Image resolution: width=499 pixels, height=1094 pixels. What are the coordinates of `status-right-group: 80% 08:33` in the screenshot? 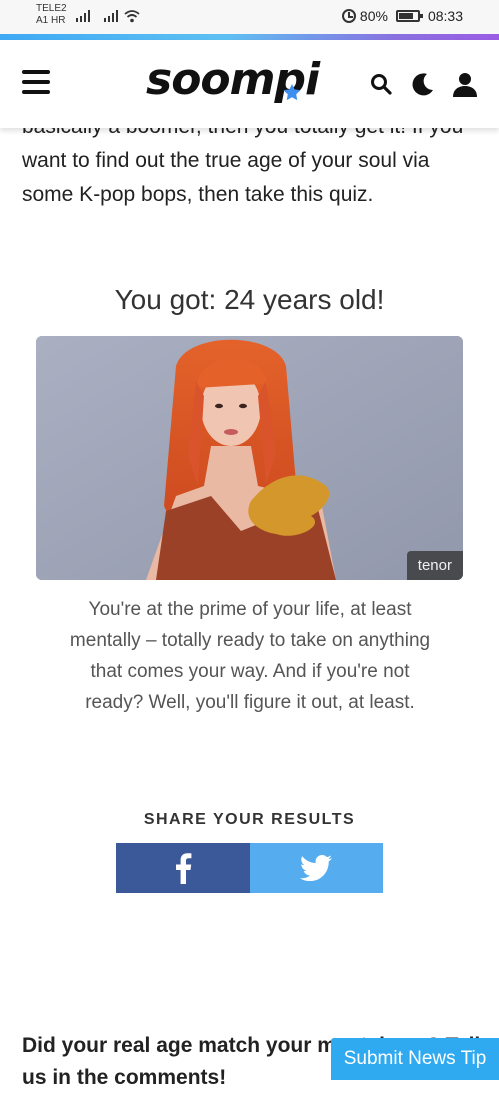 It's located at (402, 16).